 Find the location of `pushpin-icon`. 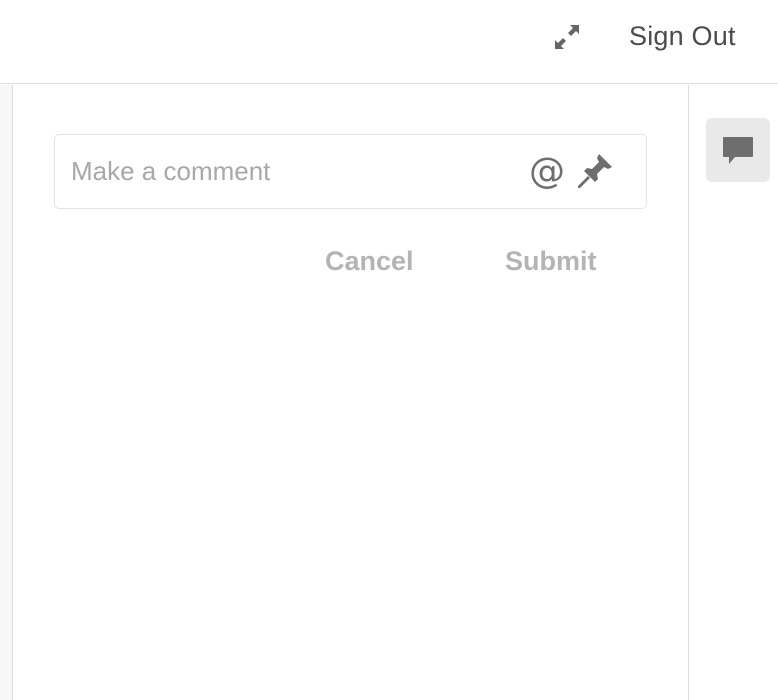

pushpin-icon is located at coordinates (595, 171).